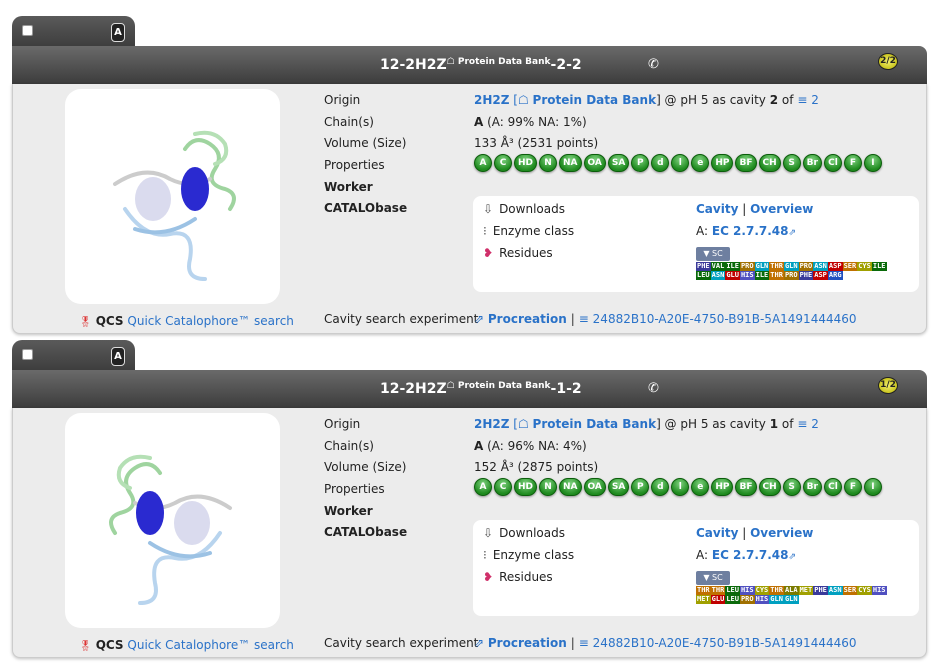 This screenshot has width=939, height=666. I want to click on property-pill: SA, so click(618, 163).